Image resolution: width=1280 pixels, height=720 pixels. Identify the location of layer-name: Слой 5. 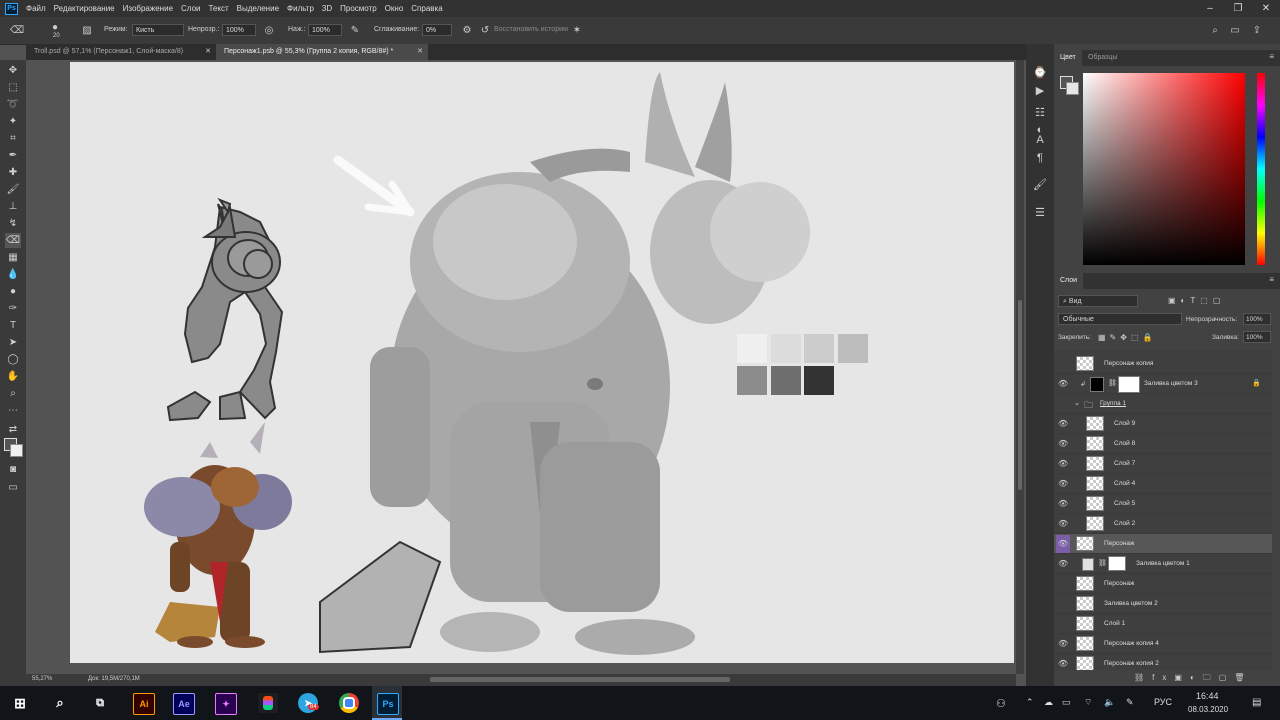
(1124, 503).